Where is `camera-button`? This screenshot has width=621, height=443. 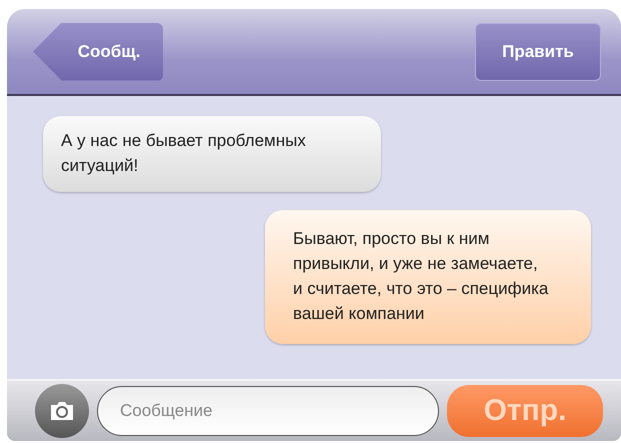 camera-button is located at coordinates (62, 411).